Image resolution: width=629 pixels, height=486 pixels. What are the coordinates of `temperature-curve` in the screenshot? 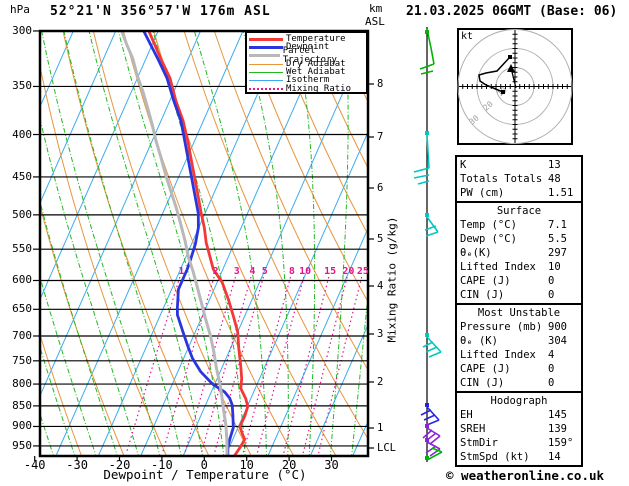 It's located at (198, 243).